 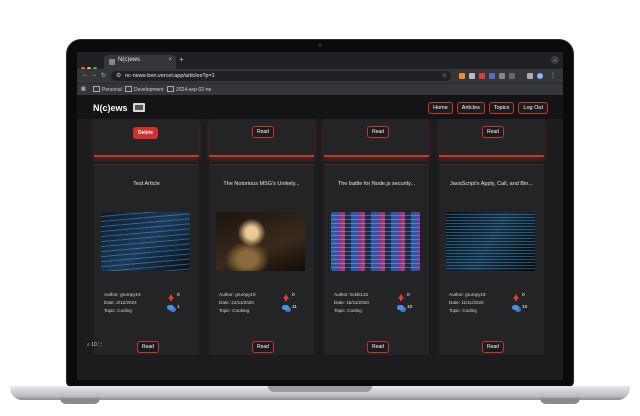 I want to click on floating-controls: ⌕ 10 ⛶, so click(x=94, y=345).